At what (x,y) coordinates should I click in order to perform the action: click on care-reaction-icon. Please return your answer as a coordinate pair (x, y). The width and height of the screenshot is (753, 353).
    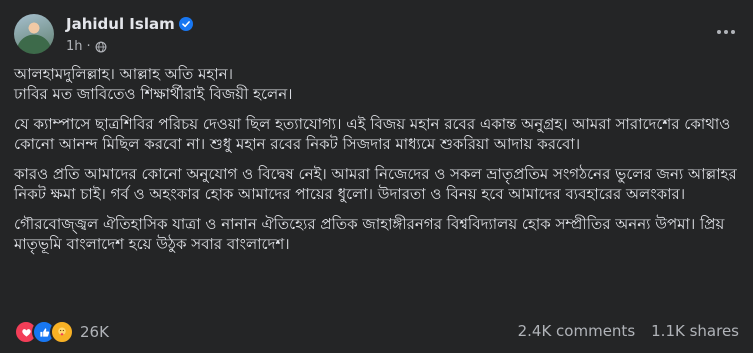
    Looking at the image, I should click on (62, 332).